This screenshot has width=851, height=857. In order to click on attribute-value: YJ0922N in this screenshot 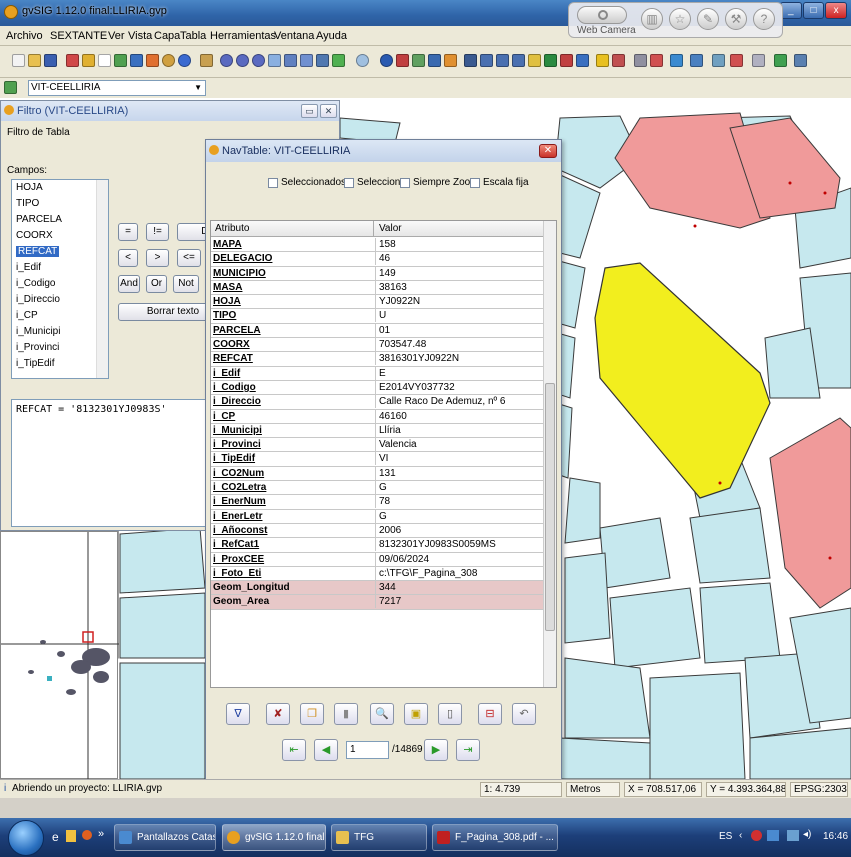, I will do `click(459, 302)`.